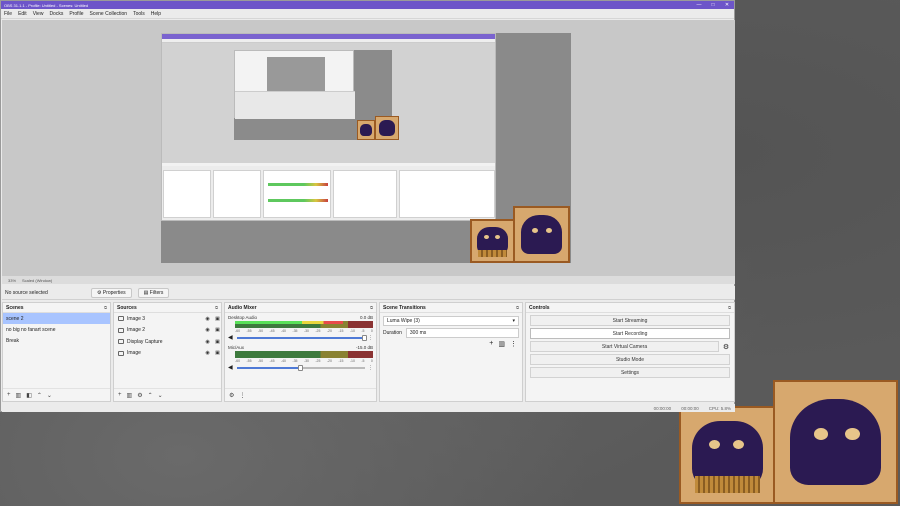 This screenshot has height=506, width=900. What do you see at coordinates (329, 331) in the screenshot?
I see `meter-tick-label: -20` at bounding box center [329, 331].